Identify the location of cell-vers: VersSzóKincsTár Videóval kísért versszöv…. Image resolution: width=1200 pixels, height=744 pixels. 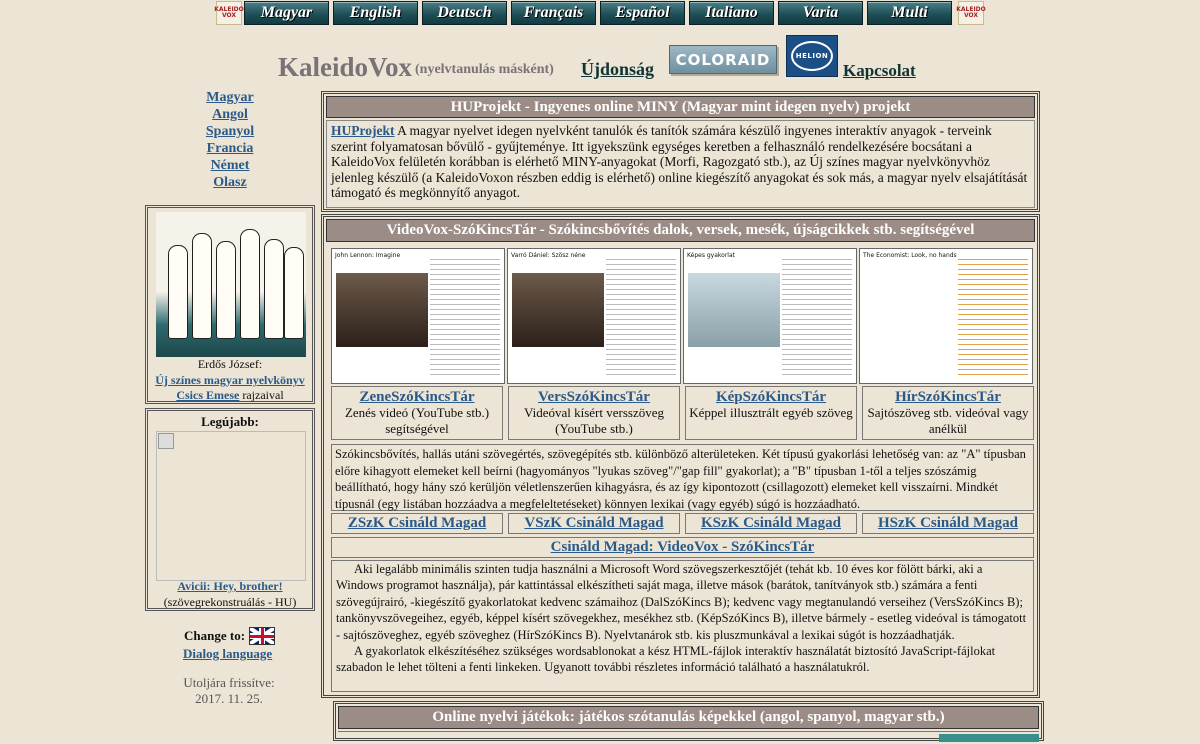
(594, 413).